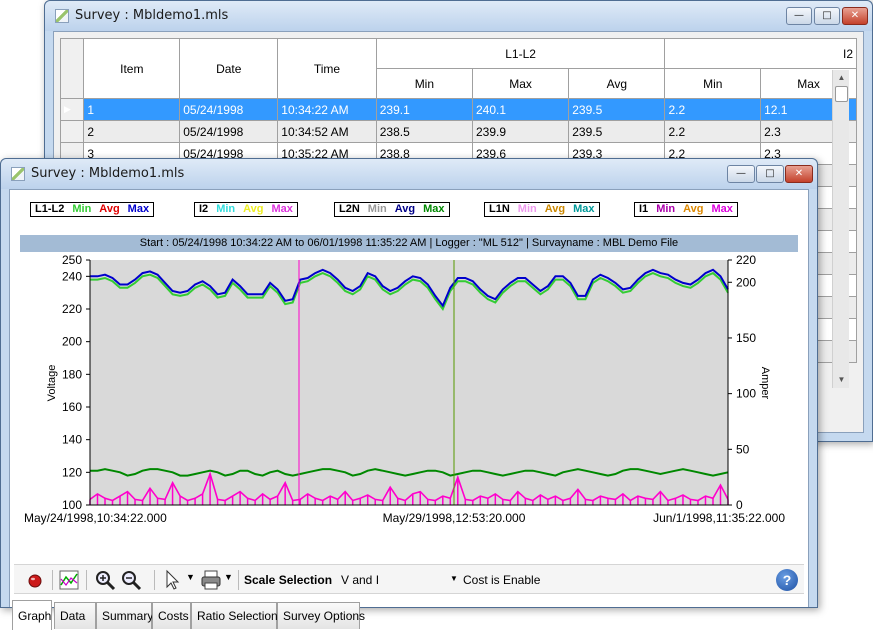 The width and height of the screenshot is (873, 630). What do you see at coordinates (739, 505) in the screenshot?
I see `y2-tick-label: 0` at bounding box center [739, 505].